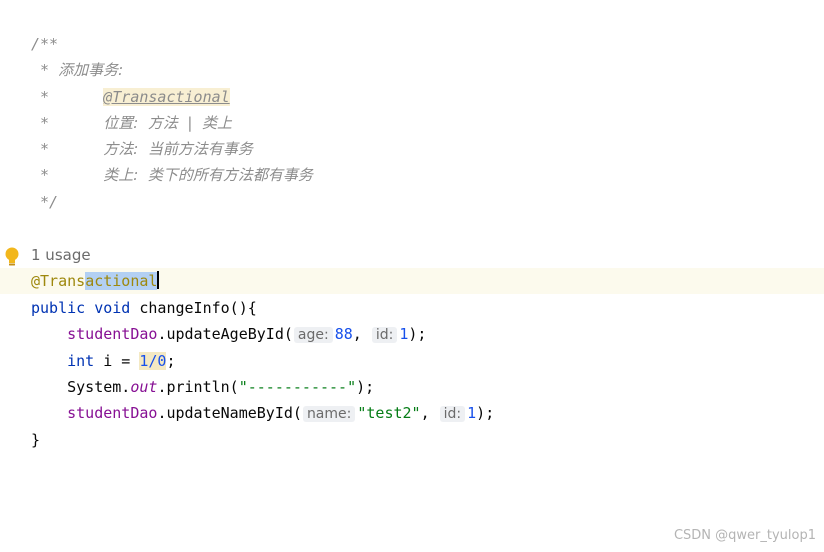  What do you see at coordinates (412, 202) in the screenshot?
I see `doc-comment-close-line: */` at bounding box center [412, 202].